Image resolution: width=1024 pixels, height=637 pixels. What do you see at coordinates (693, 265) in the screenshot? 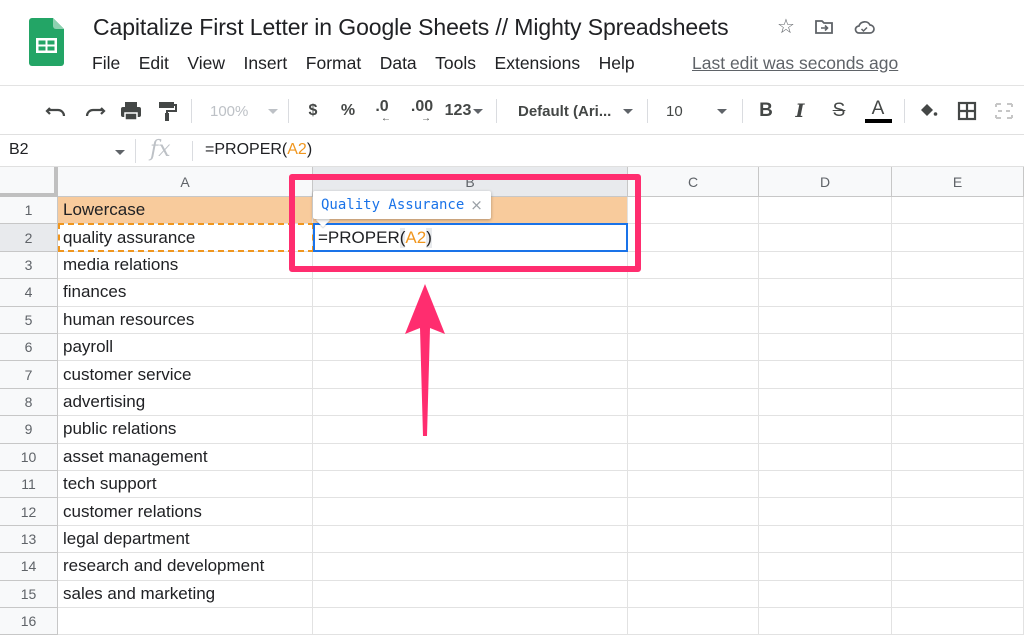
I see `cell-c3` at bounding box center [693, 265].